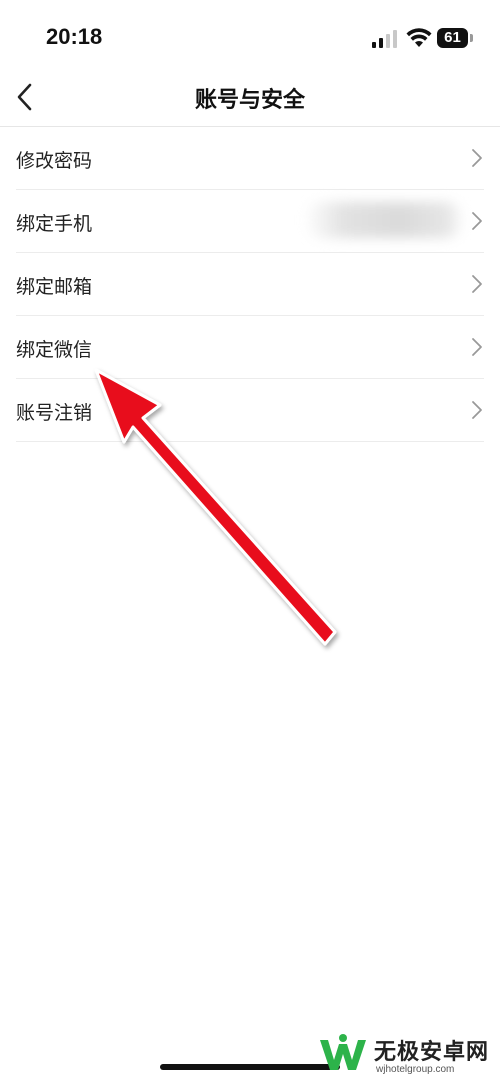 This screenshot has height=1083, width=500. Describe the element at coordinates (54, 224) in the screenshot. I see `menu-item-label: 绑定手机` at that location.